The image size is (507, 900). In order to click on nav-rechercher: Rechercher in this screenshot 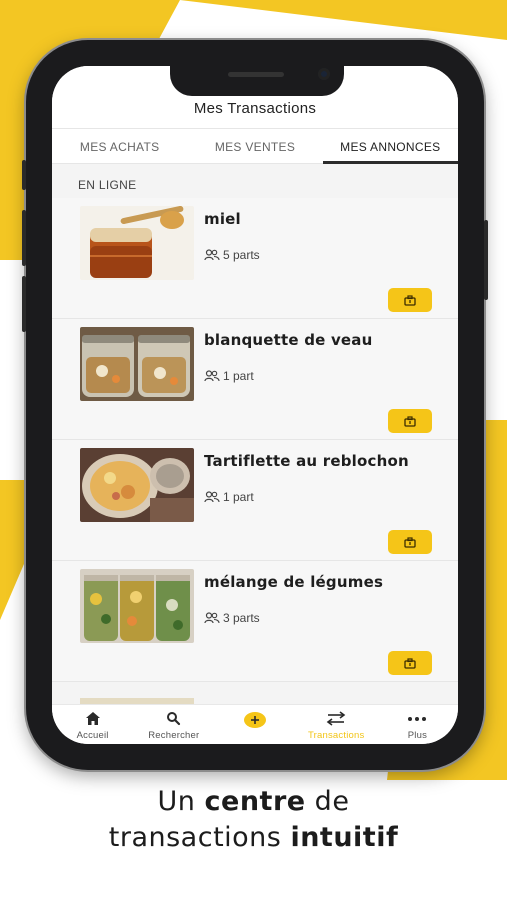, I will do `click(173, 724)`.